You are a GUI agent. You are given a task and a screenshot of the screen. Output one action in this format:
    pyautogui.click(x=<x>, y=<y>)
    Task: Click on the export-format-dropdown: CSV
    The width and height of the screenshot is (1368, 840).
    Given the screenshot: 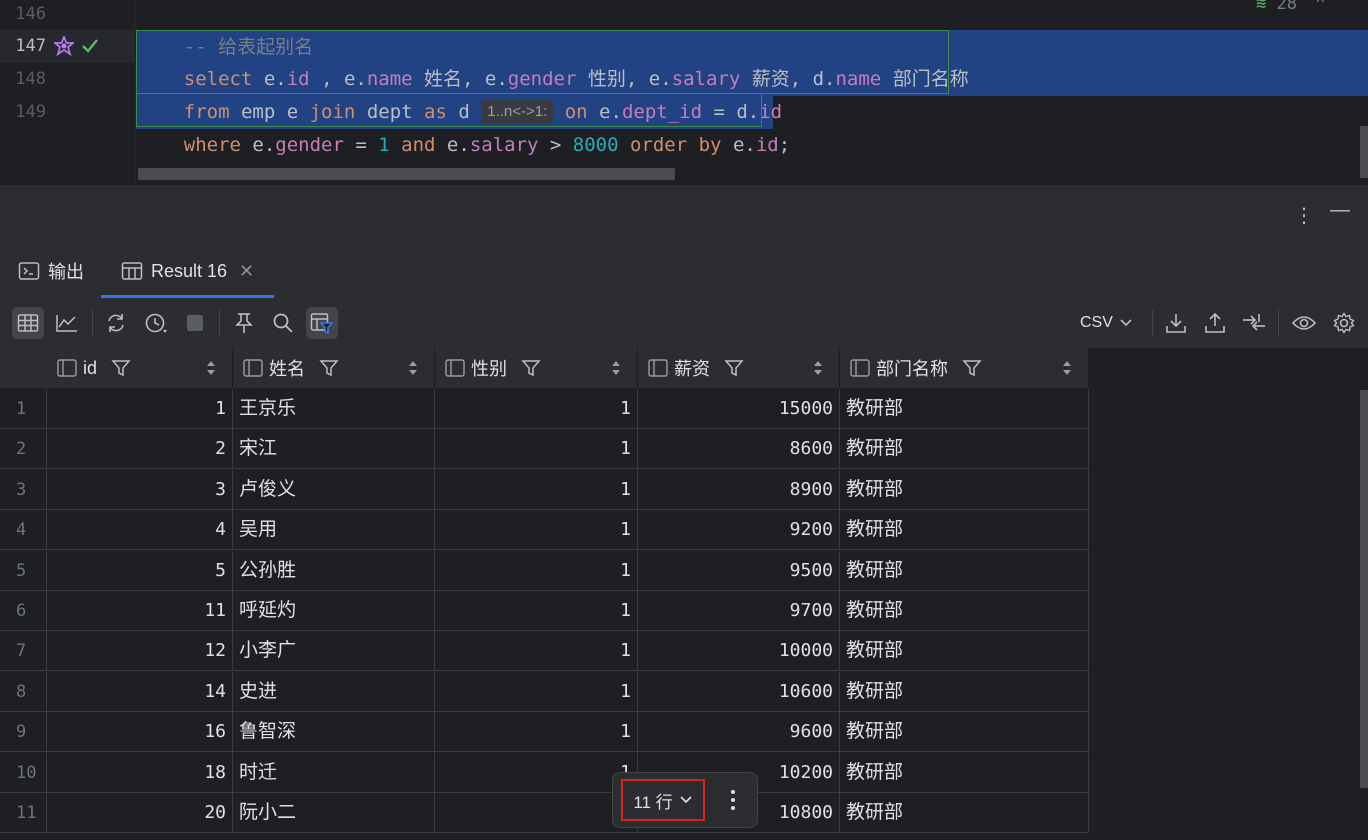 What is the action you would take?
    pyautogui.click(x=1106, y=323)
    